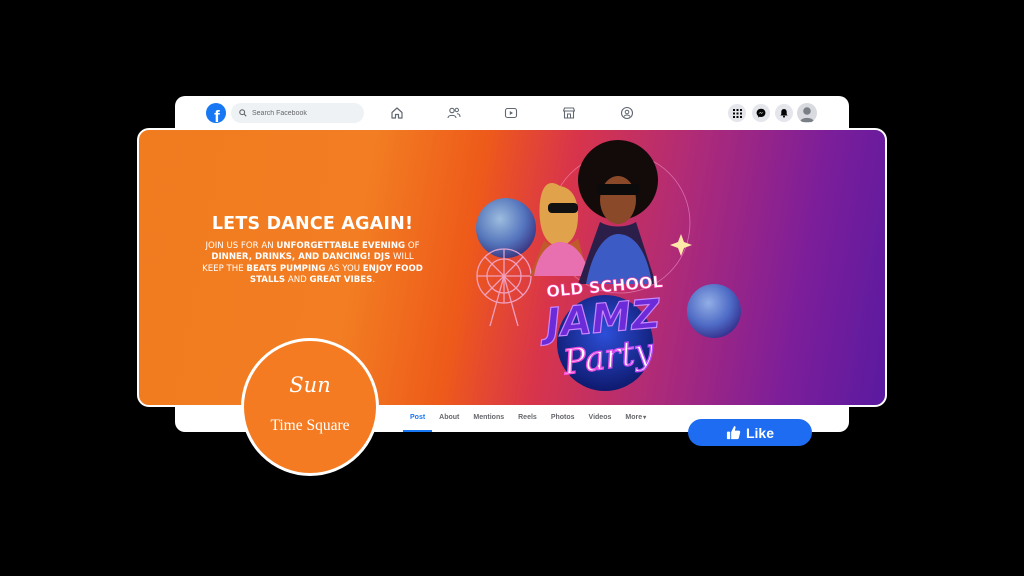 This screenshot has width=1024, height=576. I want to click on menu-grid-icon, so click(737, 113).